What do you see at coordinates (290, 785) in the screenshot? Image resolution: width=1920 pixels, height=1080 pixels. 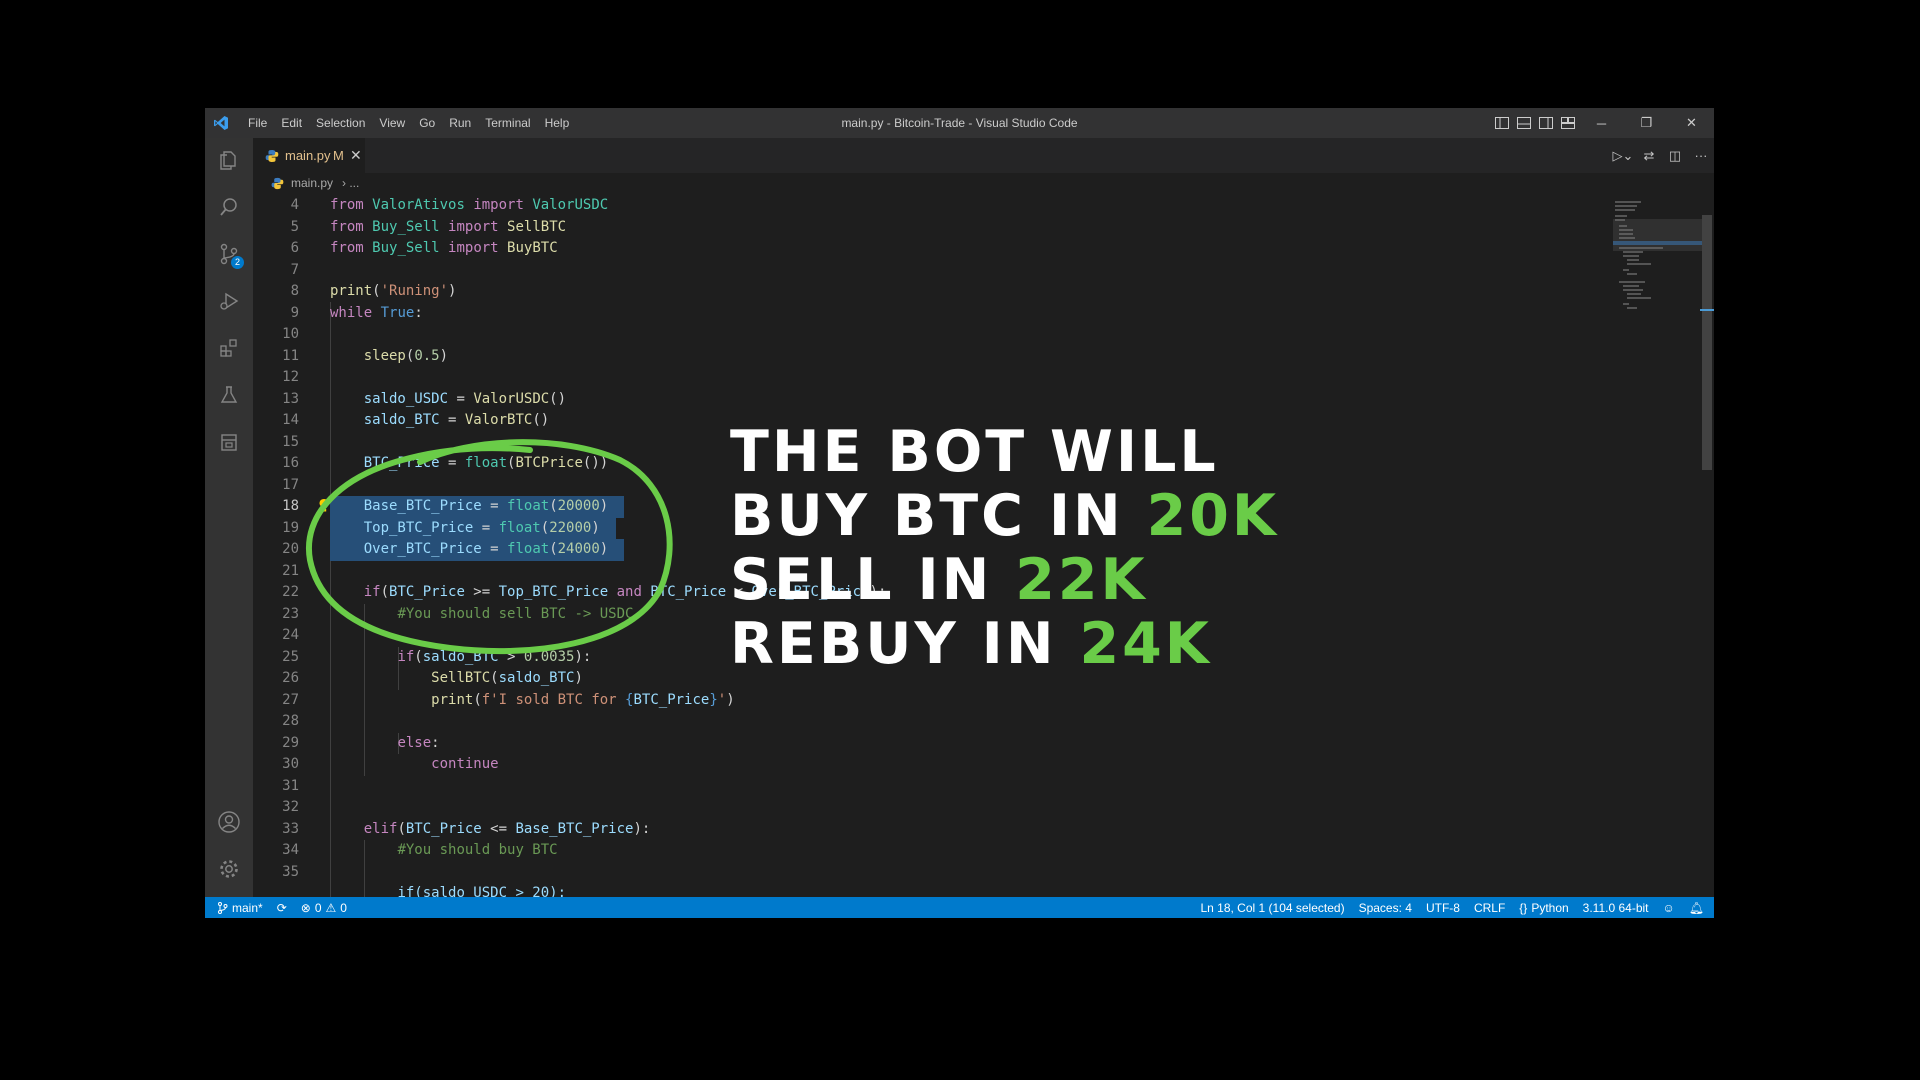 I see `line-number: 31` at bounding box center [290, 785].